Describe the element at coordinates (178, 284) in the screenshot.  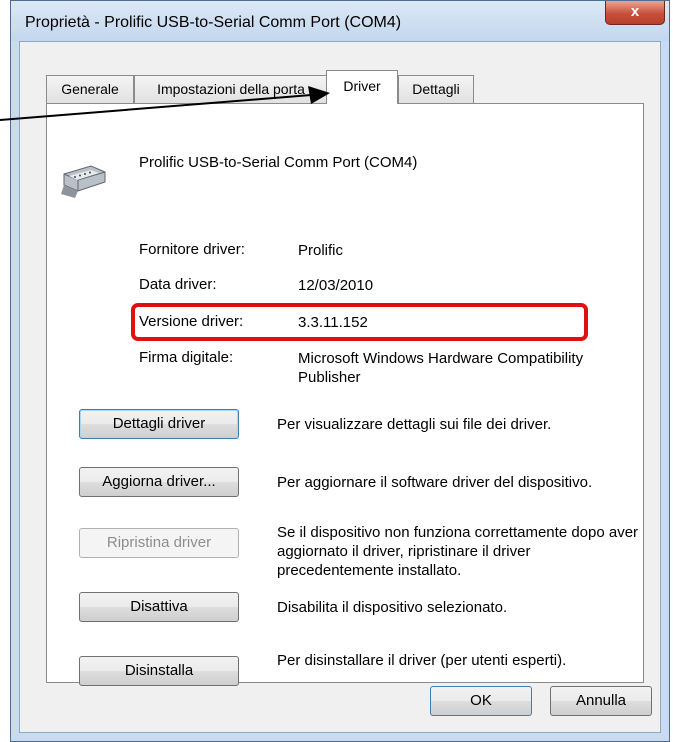
I see `date-label: Data driver:` at that location.